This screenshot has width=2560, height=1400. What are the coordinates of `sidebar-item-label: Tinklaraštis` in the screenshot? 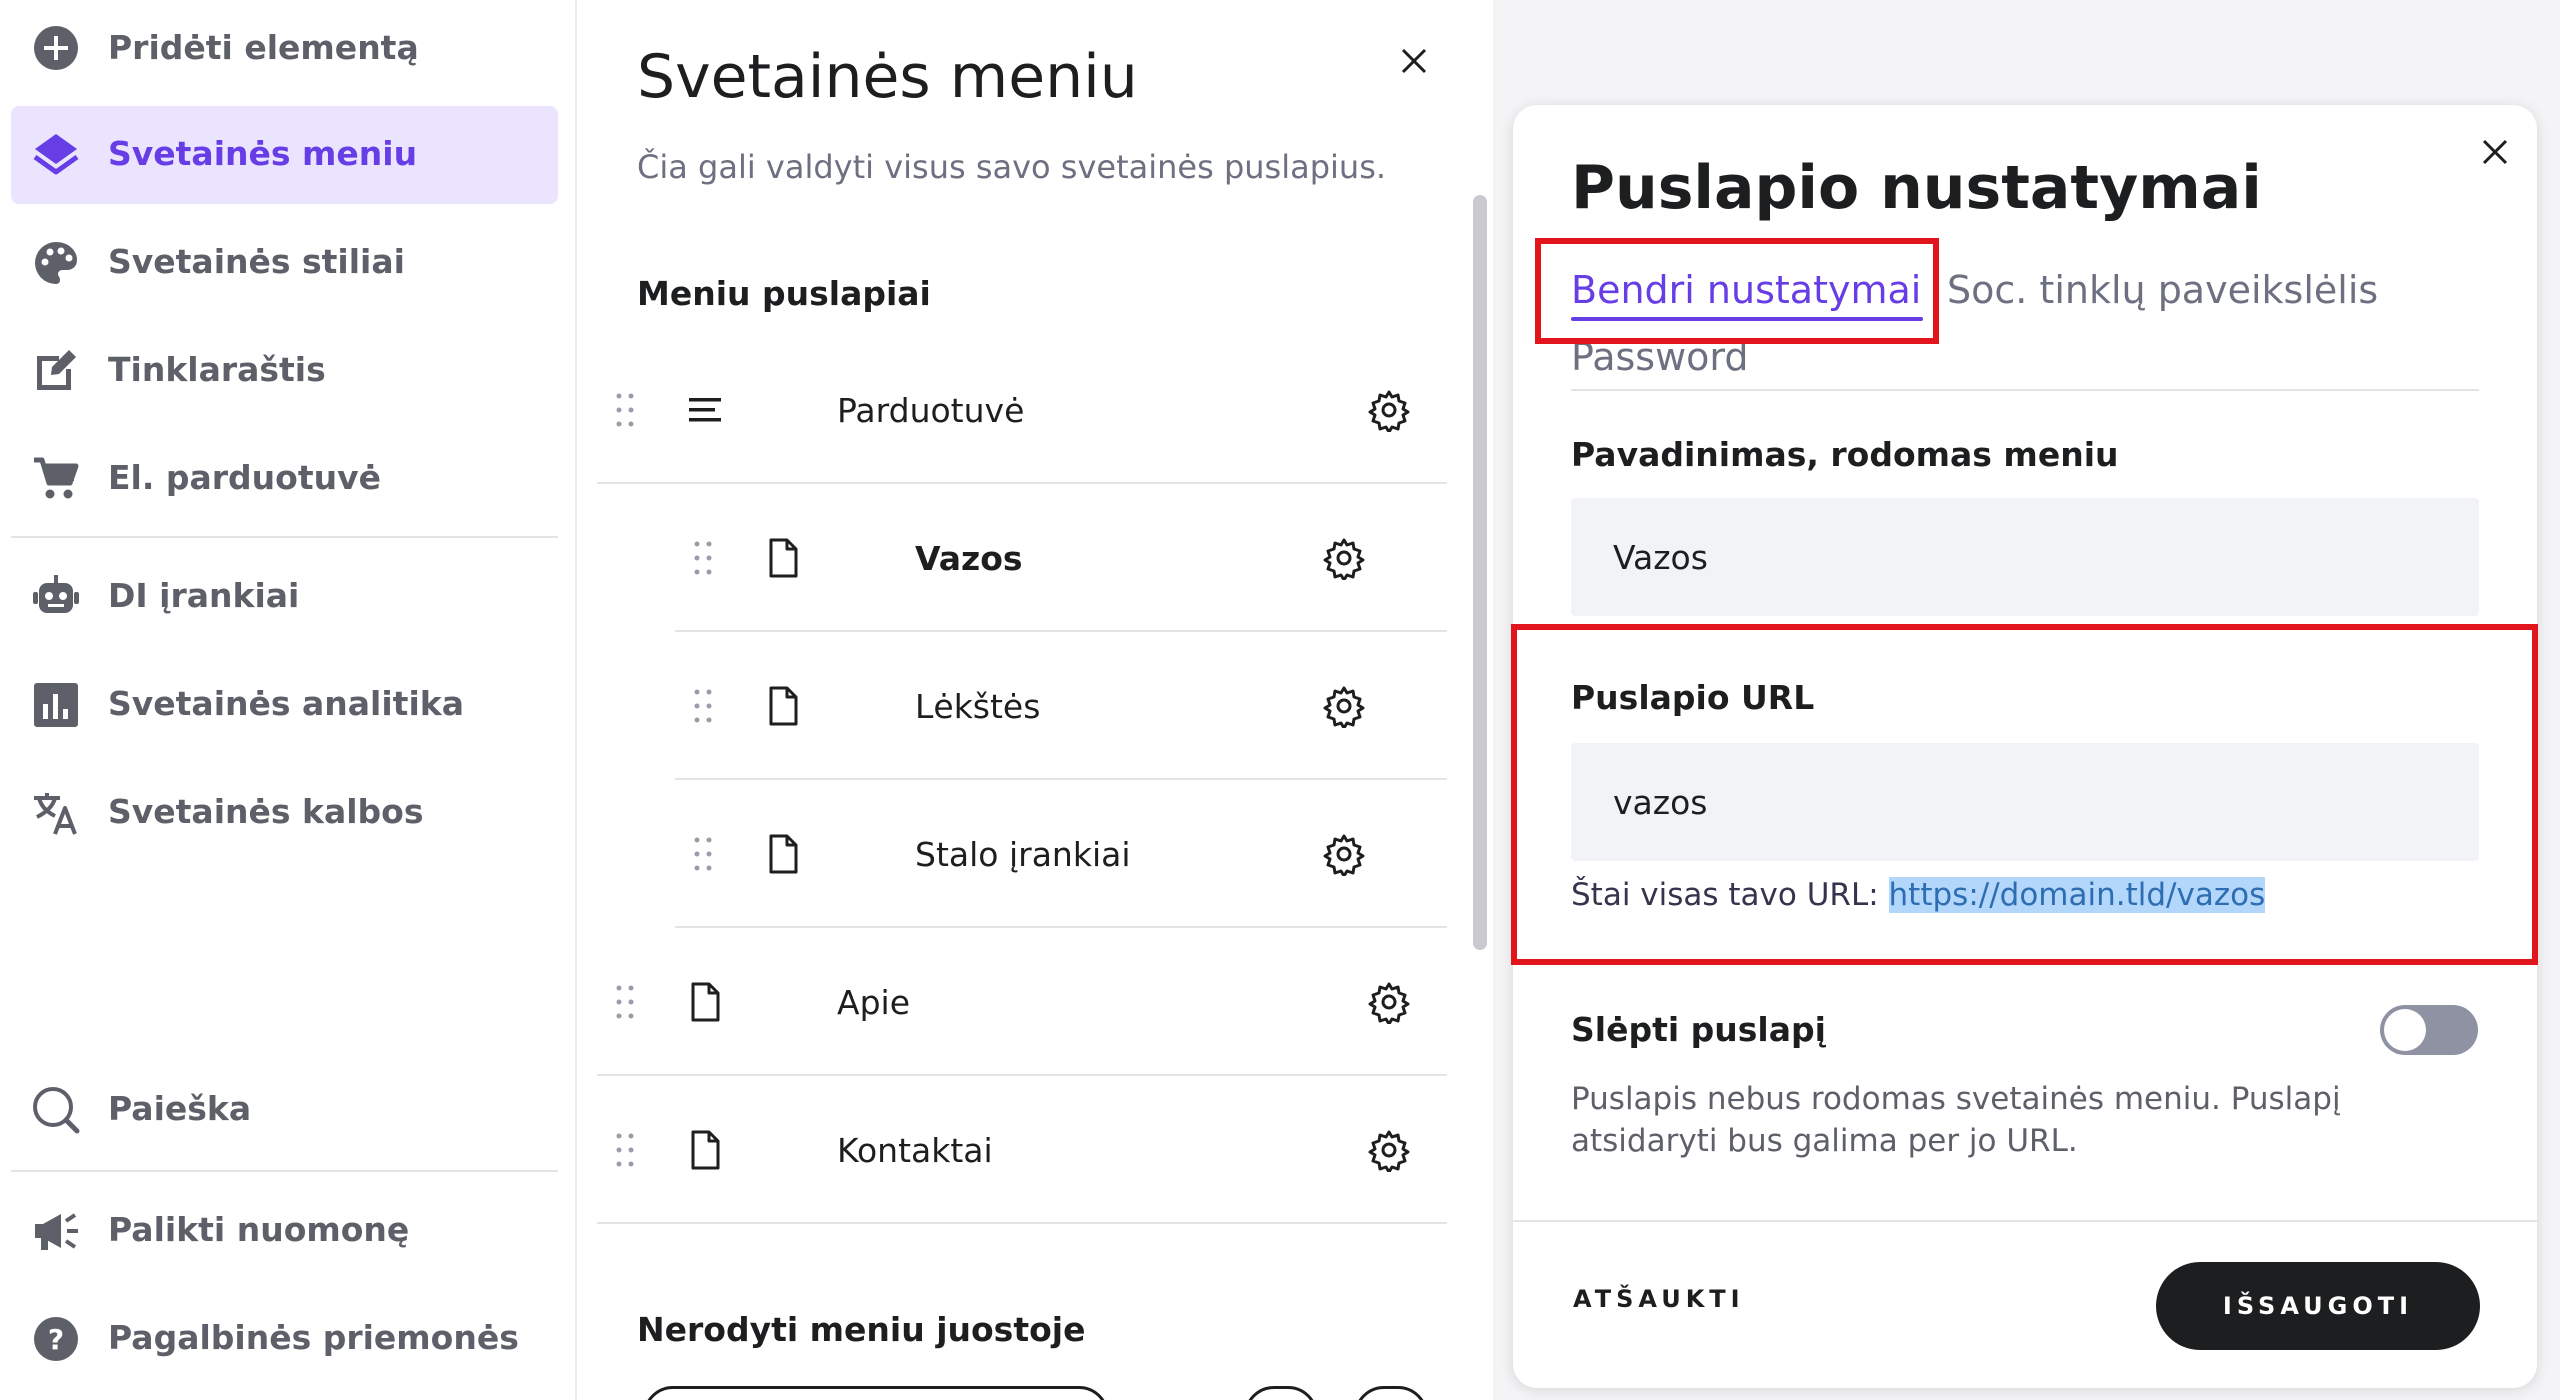 It's located at (217, 369).